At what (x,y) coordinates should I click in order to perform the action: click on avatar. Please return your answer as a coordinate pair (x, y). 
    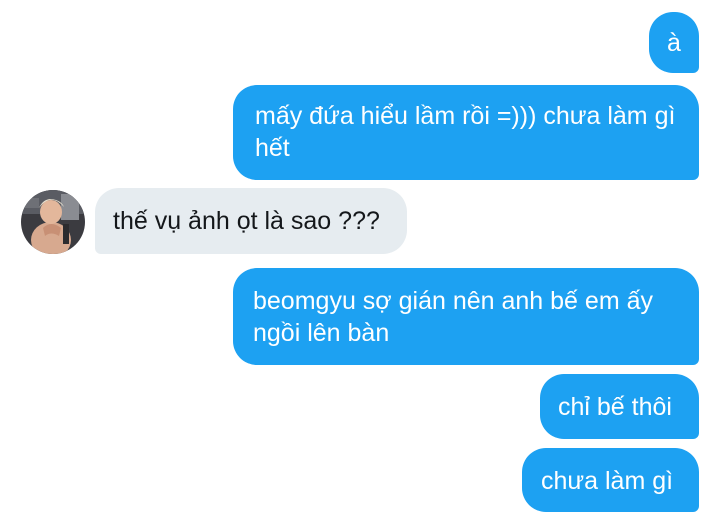
    Looking at the image, I should click on (53, 222).